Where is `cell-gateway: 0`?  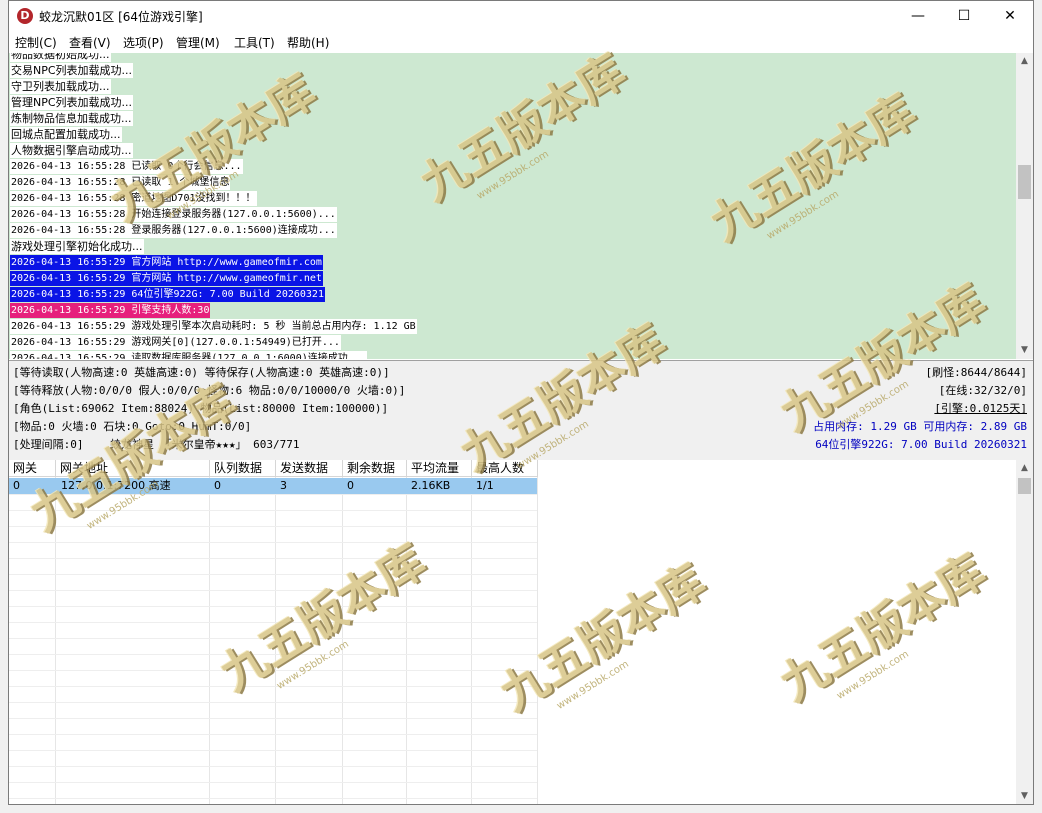 cell-gateway: 0 is located at coordinates (16, 485).